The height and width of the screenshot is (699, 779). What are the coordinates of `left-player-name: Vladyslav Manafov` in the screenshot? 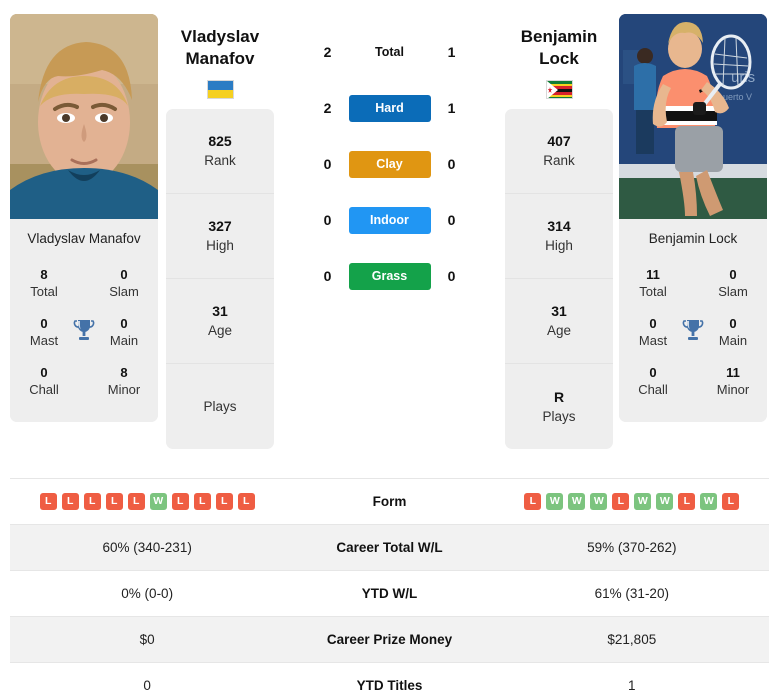 It's located at (220, 42).